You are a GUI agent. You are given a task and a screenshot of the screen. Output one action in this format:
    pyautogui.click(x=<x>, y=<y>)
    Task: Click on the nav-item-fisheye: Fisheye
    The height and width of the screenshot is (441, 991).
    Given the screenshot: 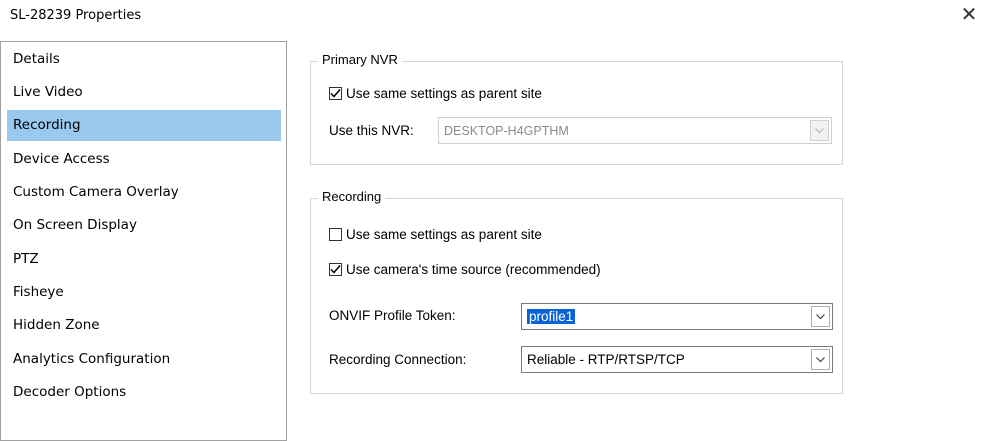 What is the action you would take?
    pyautogui.click(x=144, y=292)
    